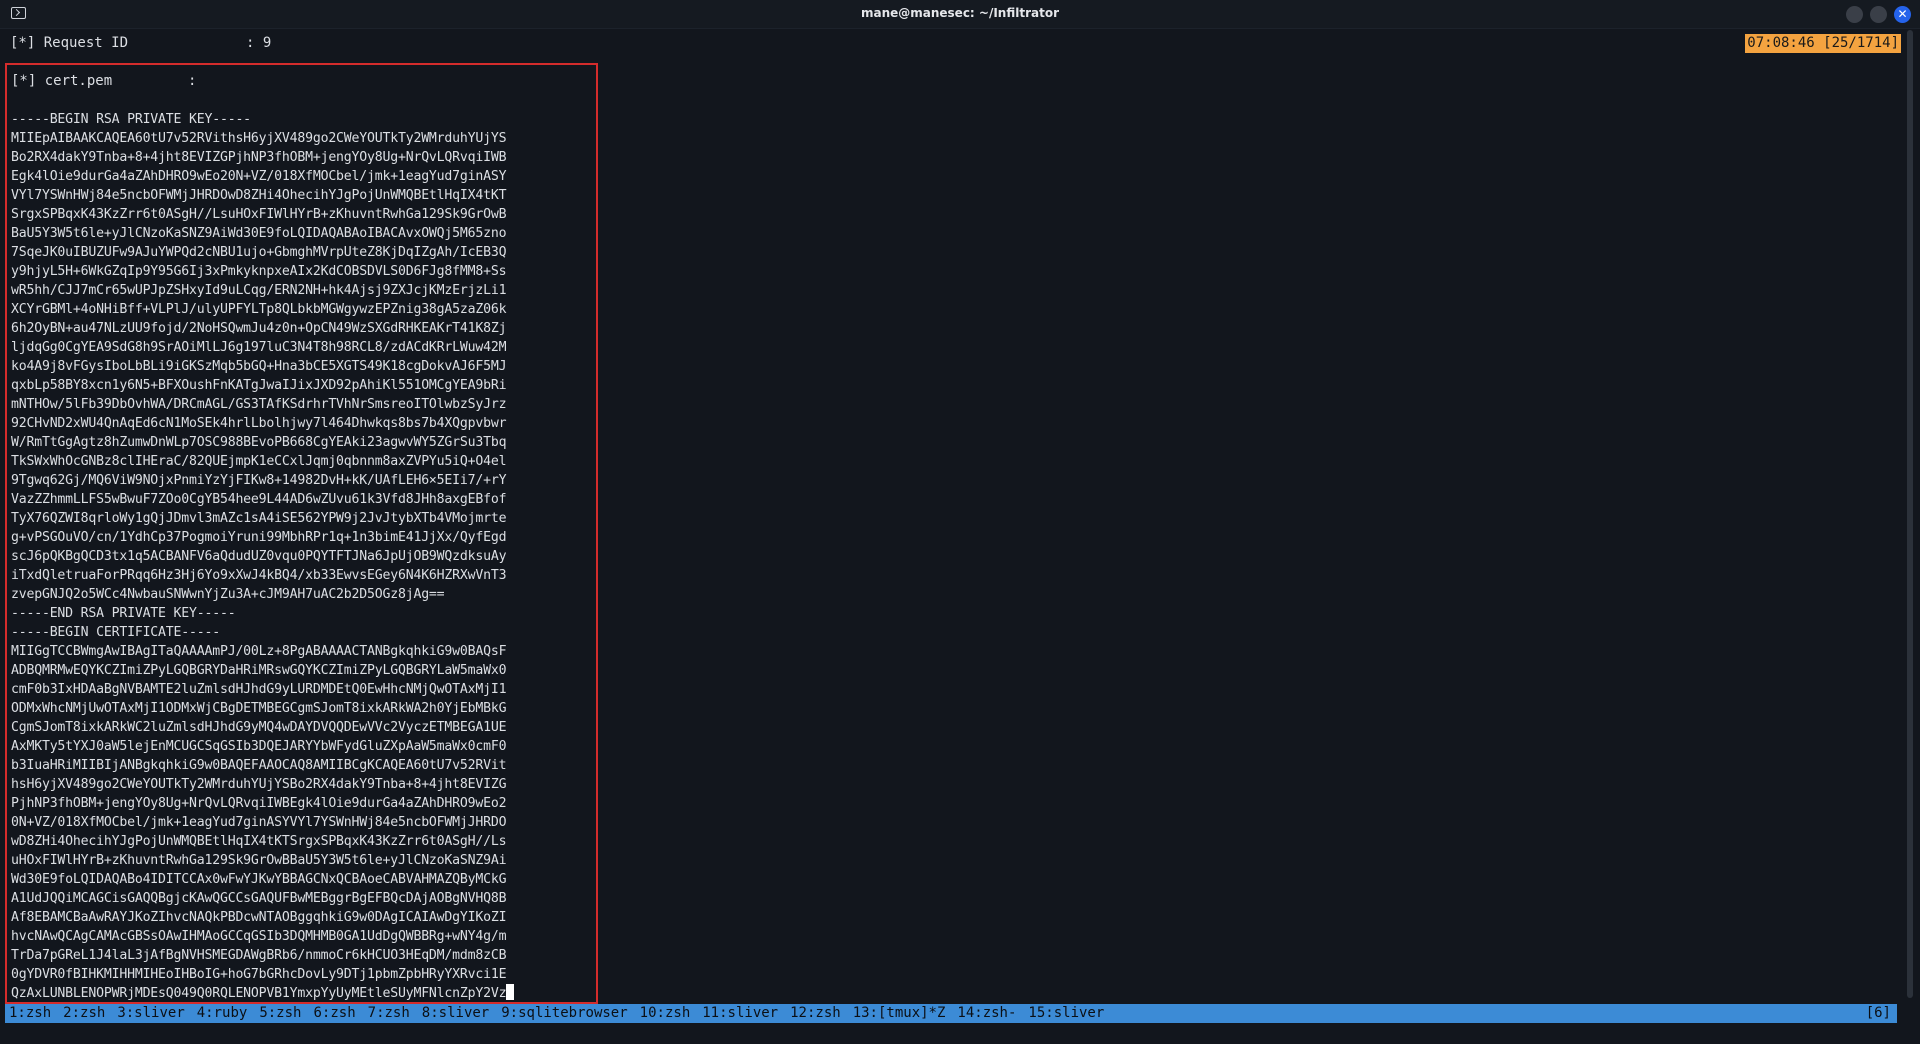 Image resolution: width=1920 pixels, height=1044 pixels. I want to click on output-line: -----BEGIN CERTIFICATE-----, so click(115, 632).